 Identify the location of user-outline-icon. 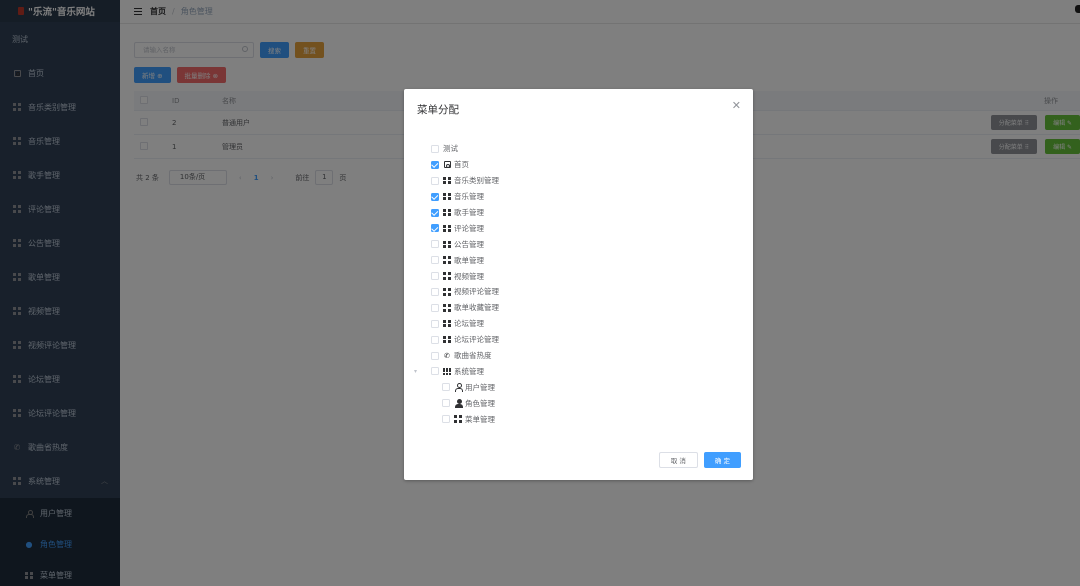
(458, 387).